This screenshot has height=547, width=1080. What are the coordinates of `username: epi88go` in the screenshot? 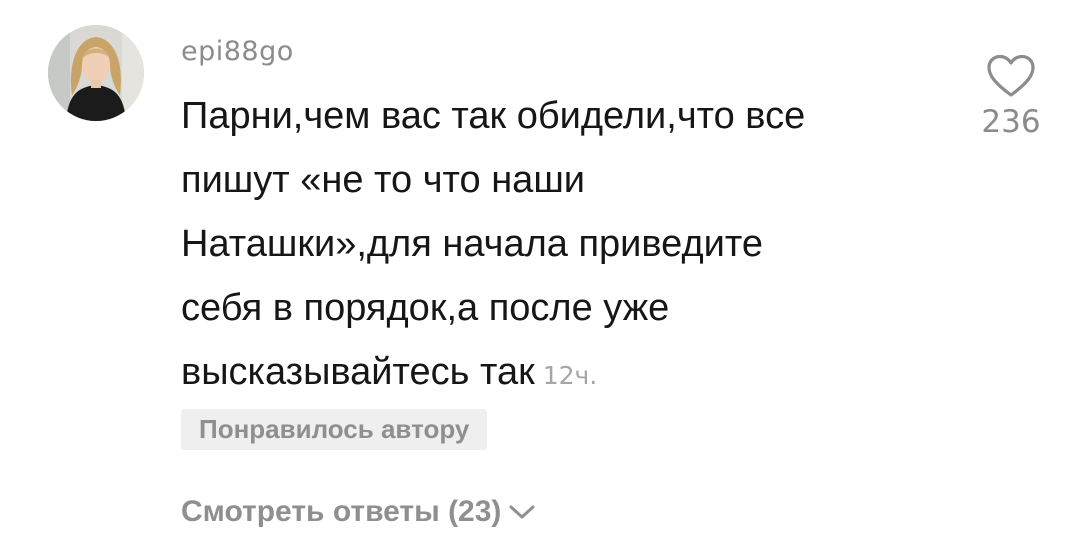 It's located at (237, 52).